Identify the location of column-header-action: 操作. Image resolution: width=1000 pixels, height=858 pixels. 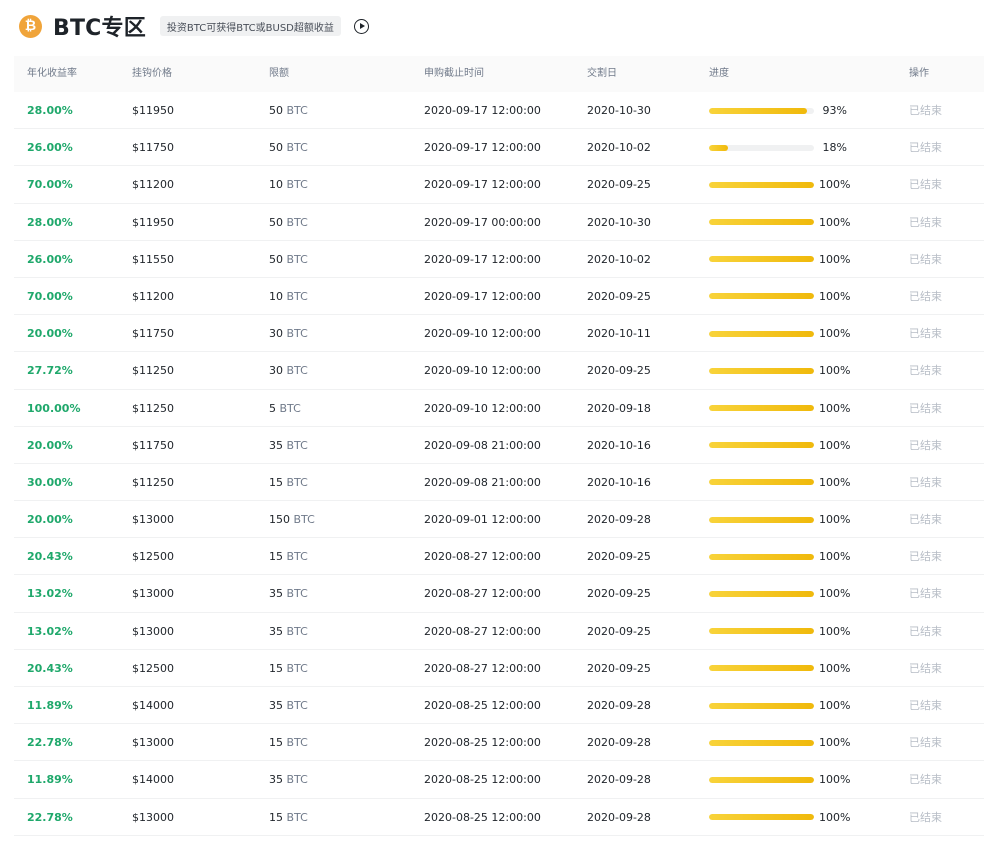
(919, 73).